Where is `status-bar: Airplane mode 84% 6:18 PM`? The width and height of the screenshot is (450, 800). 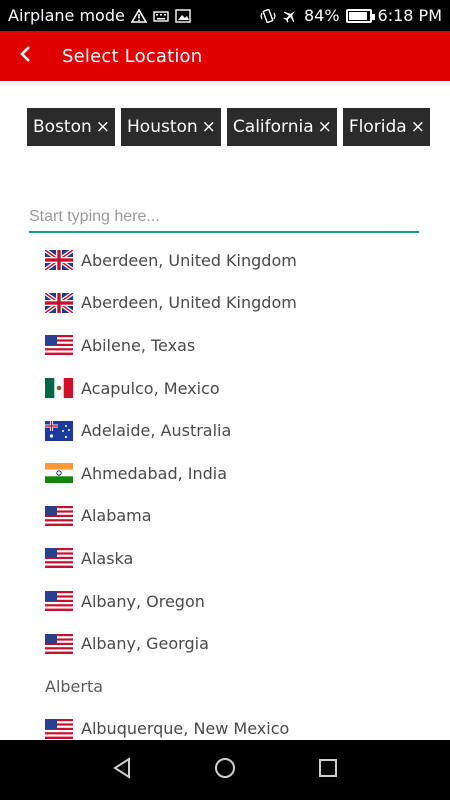
status-bar: Airplane mode 84% 6:18 PM is located at coordinates (225, 15).